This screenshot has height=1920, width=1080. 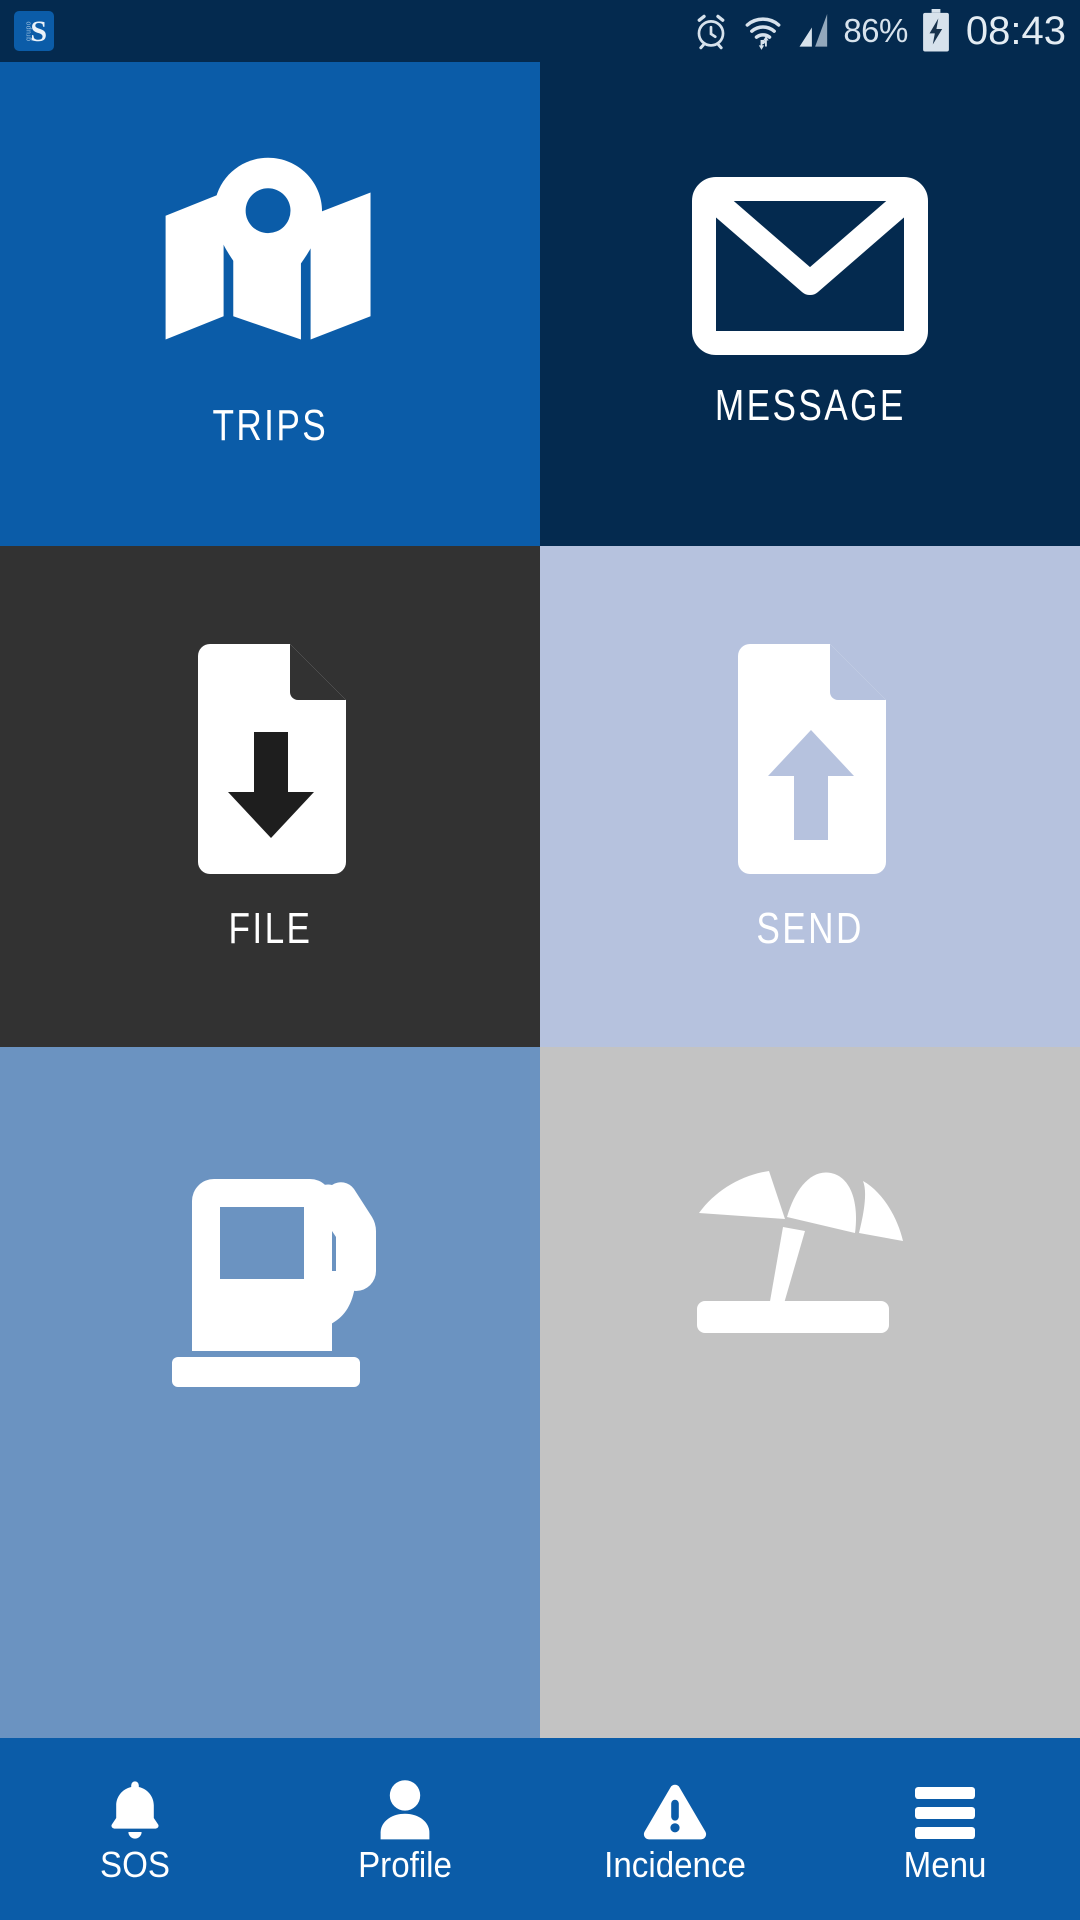 I want to click on file-upload-icon, so click(x=810, y=759).